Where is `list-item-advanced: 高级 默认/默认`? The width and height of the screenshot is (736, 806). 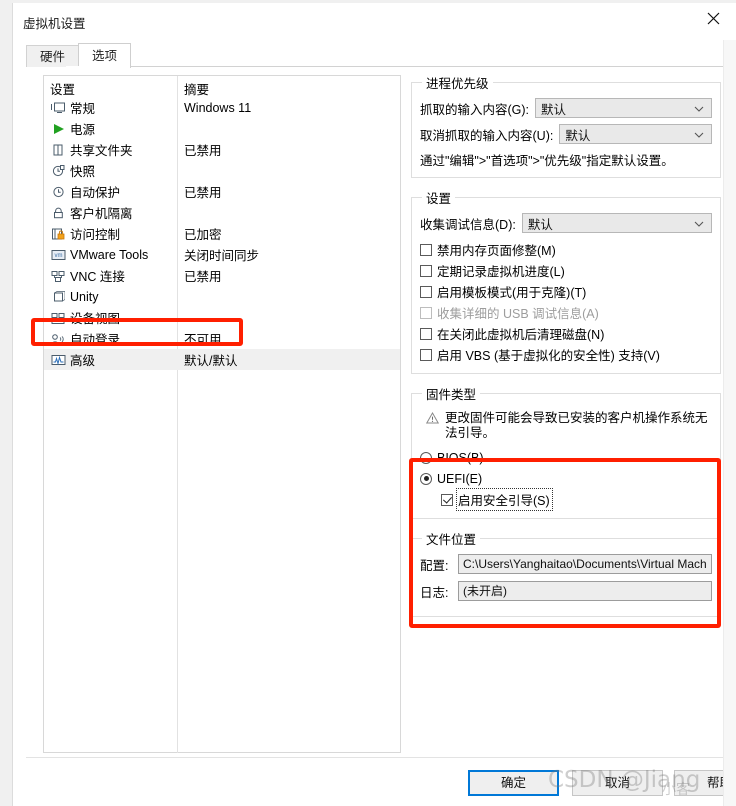
list-item-advanced: 高级 默认/默认 is located at coordinates (222, 359).